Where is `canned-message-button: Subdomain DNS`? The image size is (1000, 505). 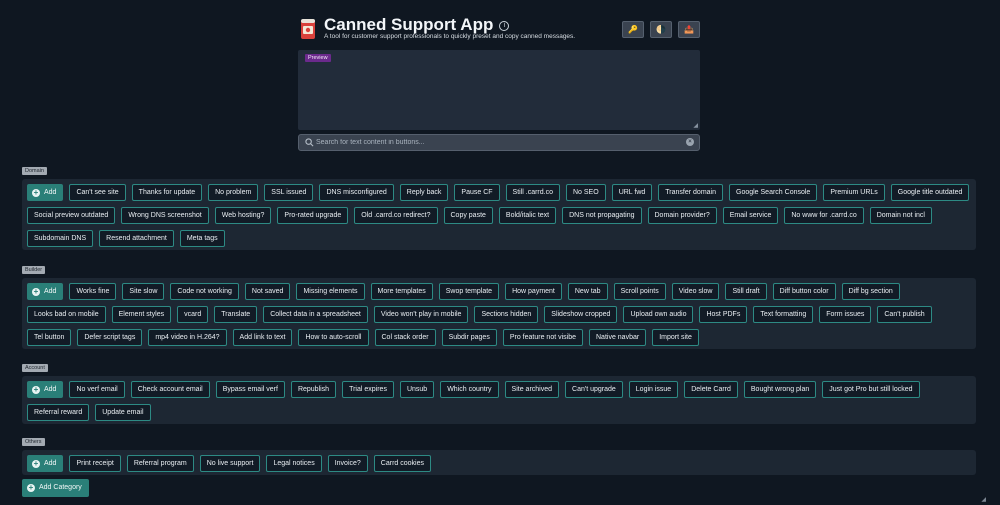
canned-message-button: Subdomain DNS is located at coordinates (60, 238).